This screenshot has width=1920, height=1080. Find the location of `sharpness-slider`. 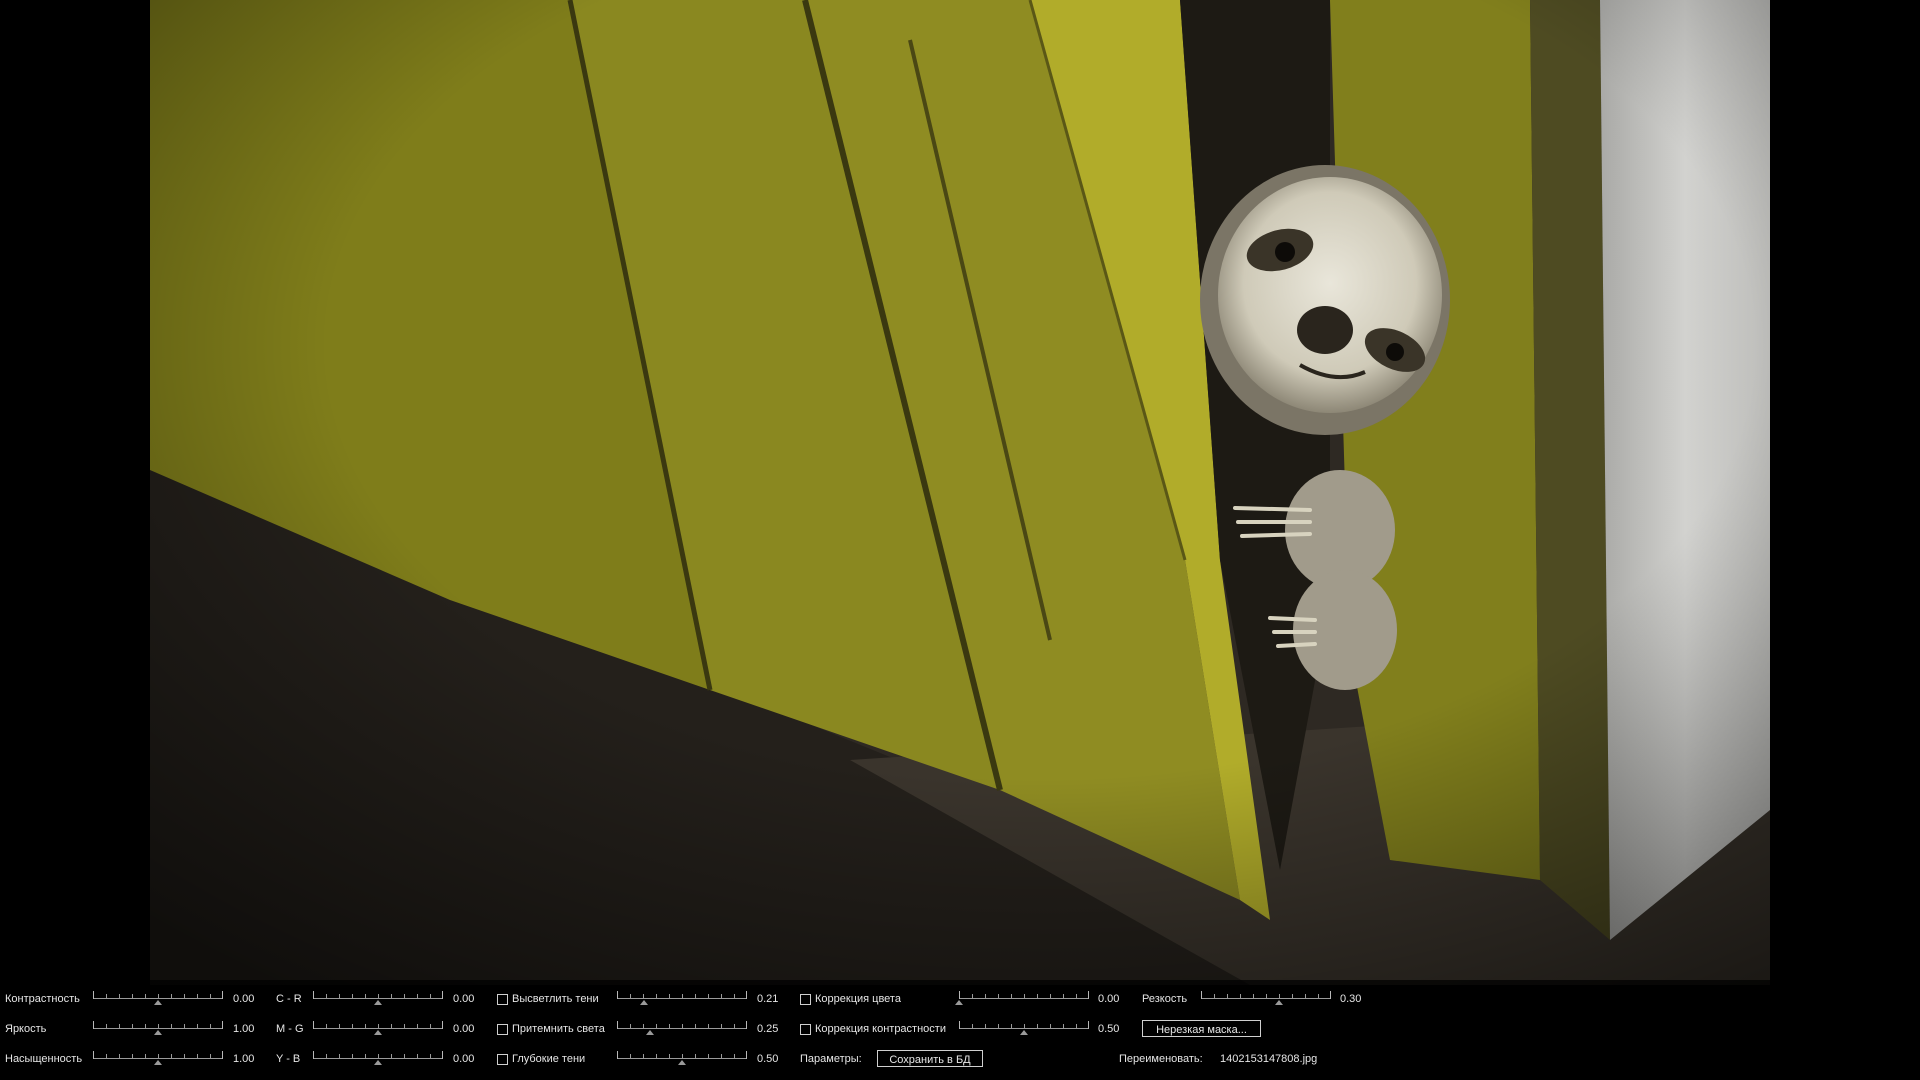

sharpness-slider is located at coordinates (1266, 998).